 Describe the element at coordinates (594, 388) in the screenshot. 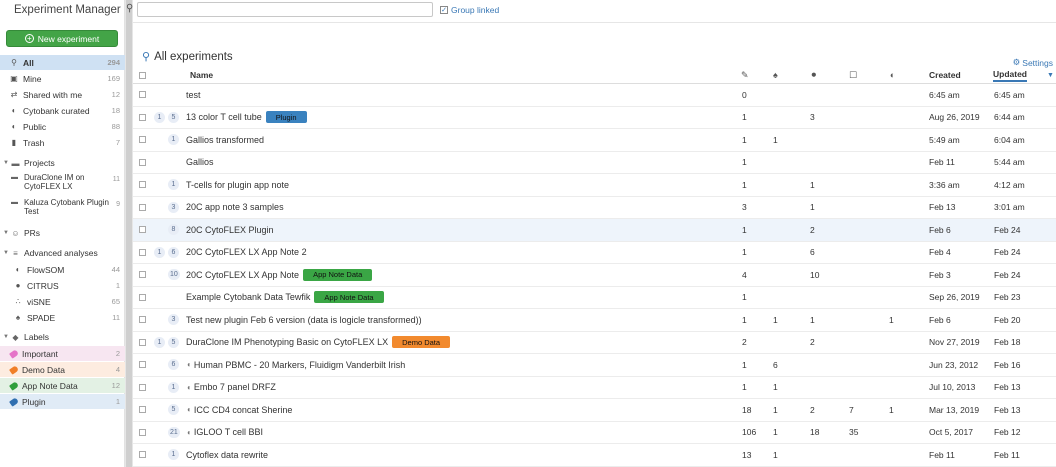

I see `table-row: 1 ◐ Embo 7 panel DRFZ 1 1 Jul 10, 2013 Feb 13` at that location.